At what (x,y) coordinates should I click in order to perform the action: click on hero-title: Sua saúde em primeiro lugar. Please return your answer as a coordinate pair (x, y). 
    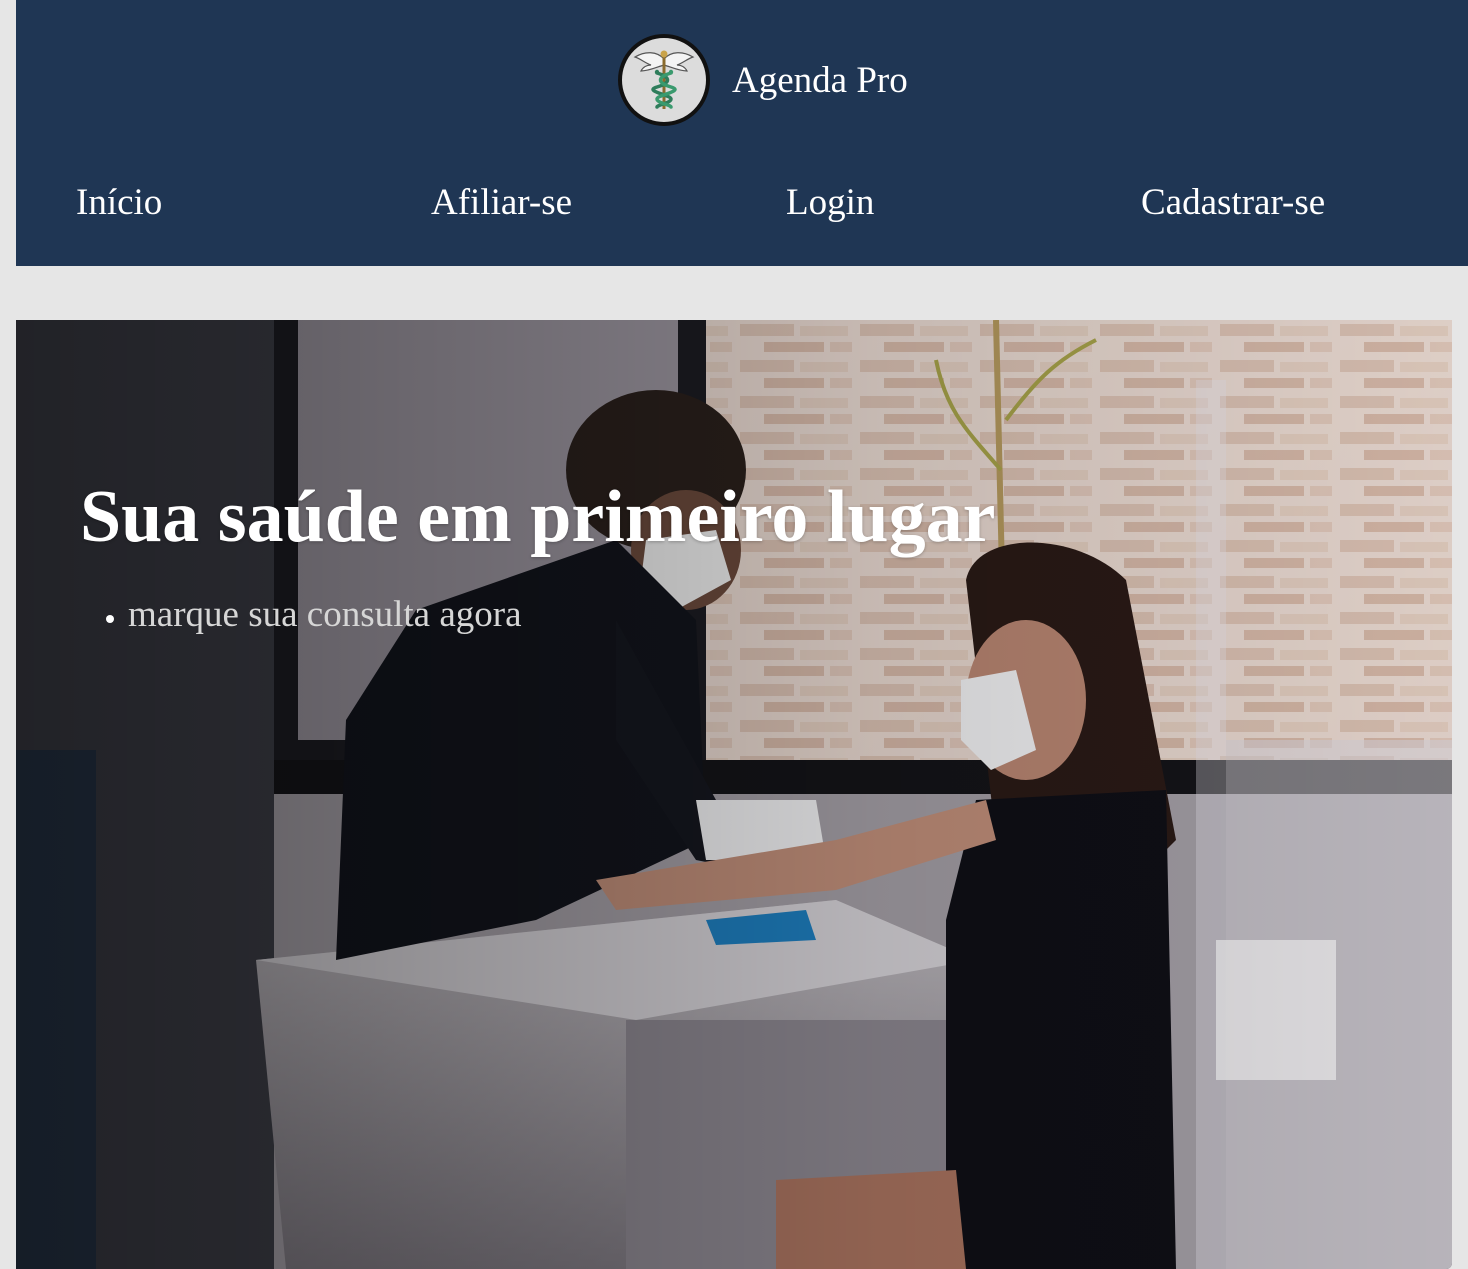
    Looking at the image, I should click on (538, 517).